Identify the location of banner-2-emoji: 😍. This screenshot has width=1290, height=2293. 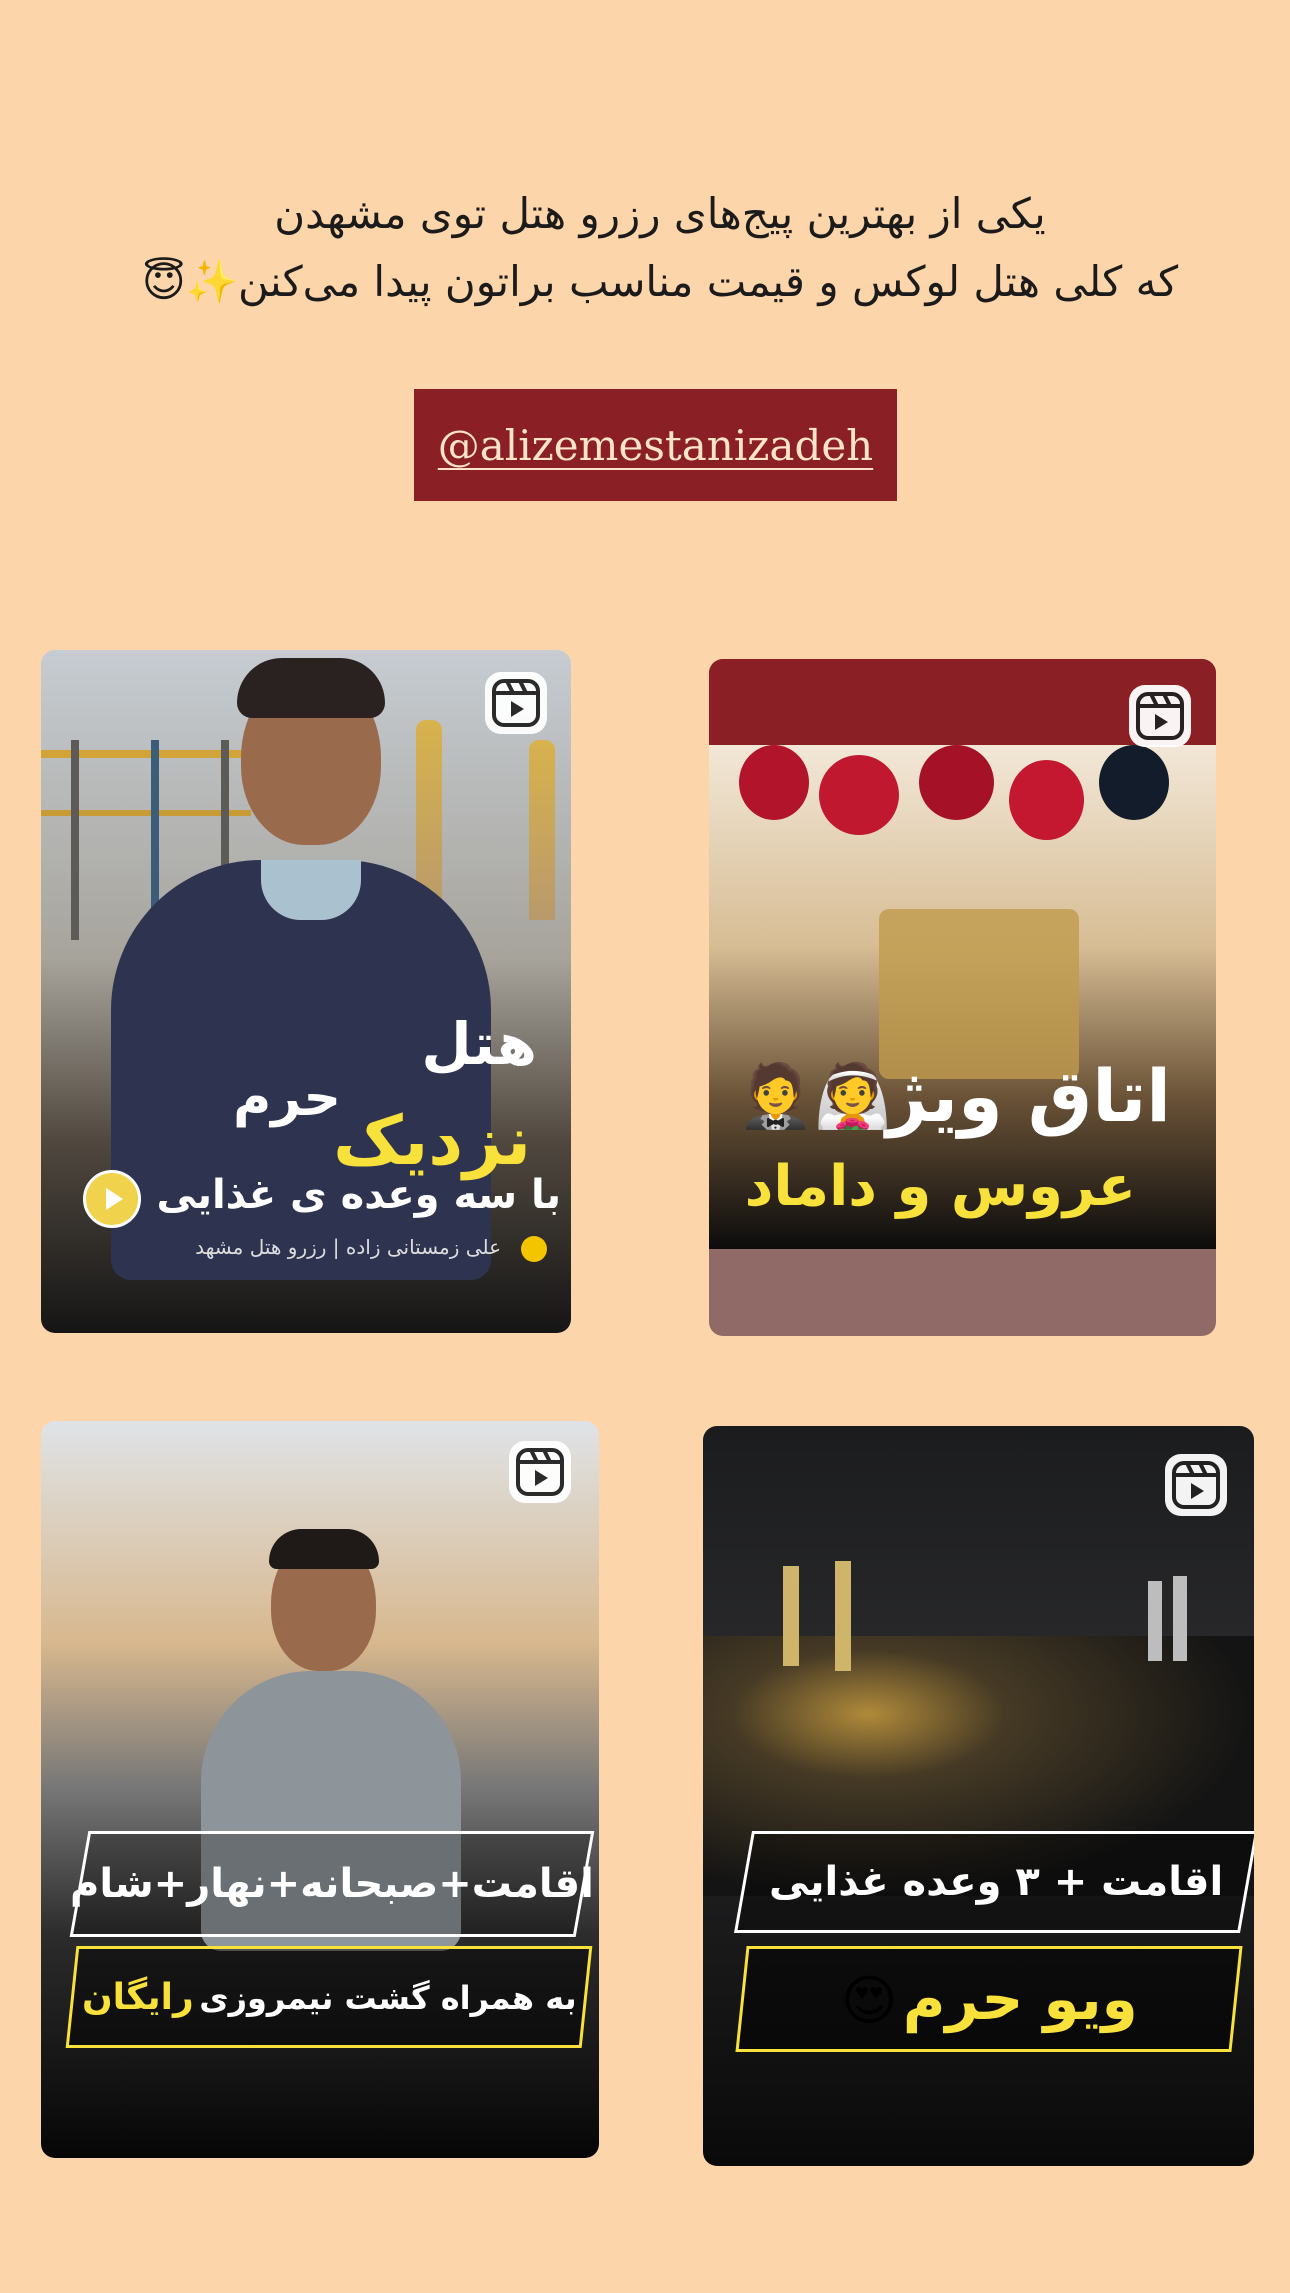
(868, 2000).